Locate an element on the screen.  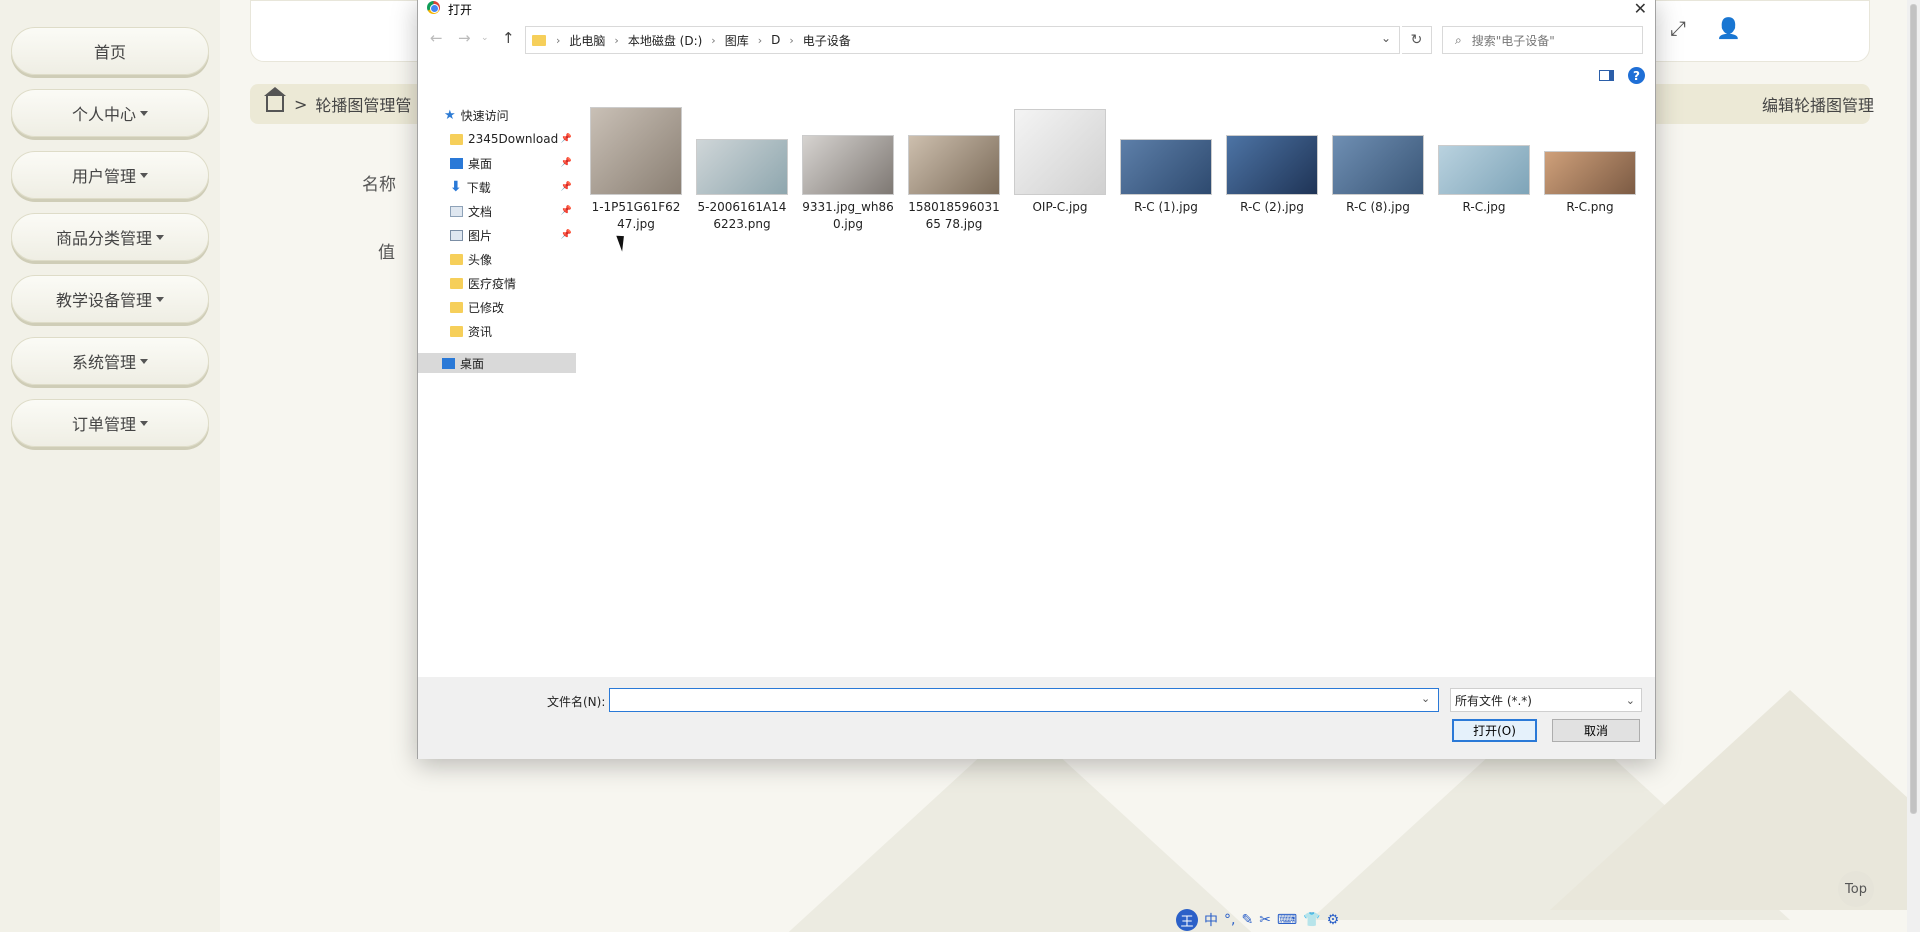
file-tile: 15801859603165 78.jpg is located at coordinates (954, 171).